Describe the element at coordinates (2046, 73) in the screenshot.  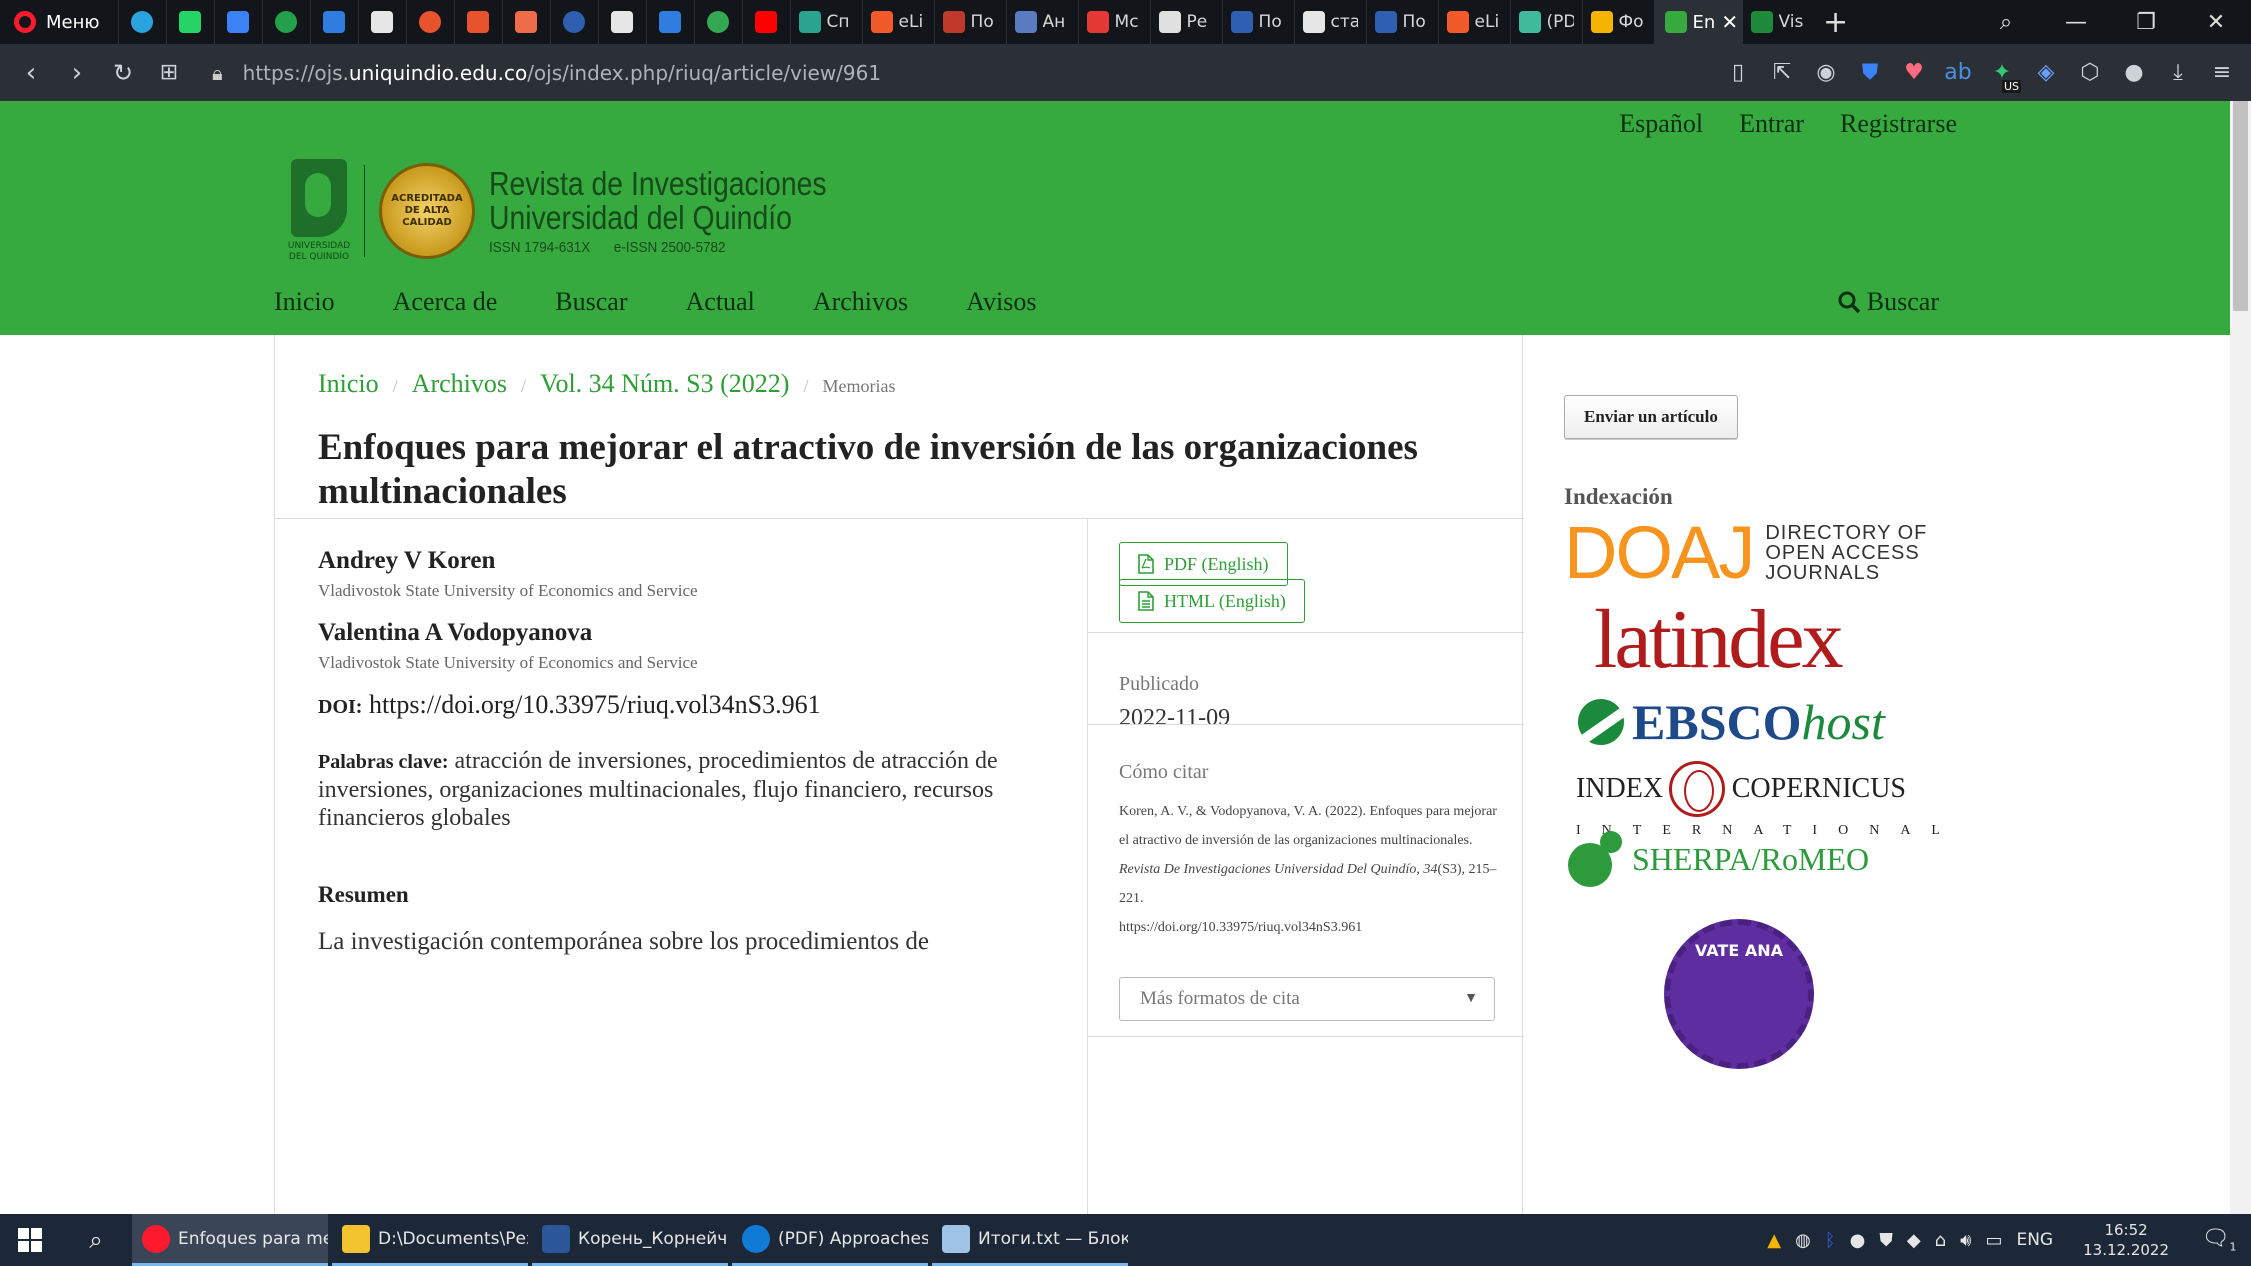
I see `puzzle-icon: ◈` at that location.